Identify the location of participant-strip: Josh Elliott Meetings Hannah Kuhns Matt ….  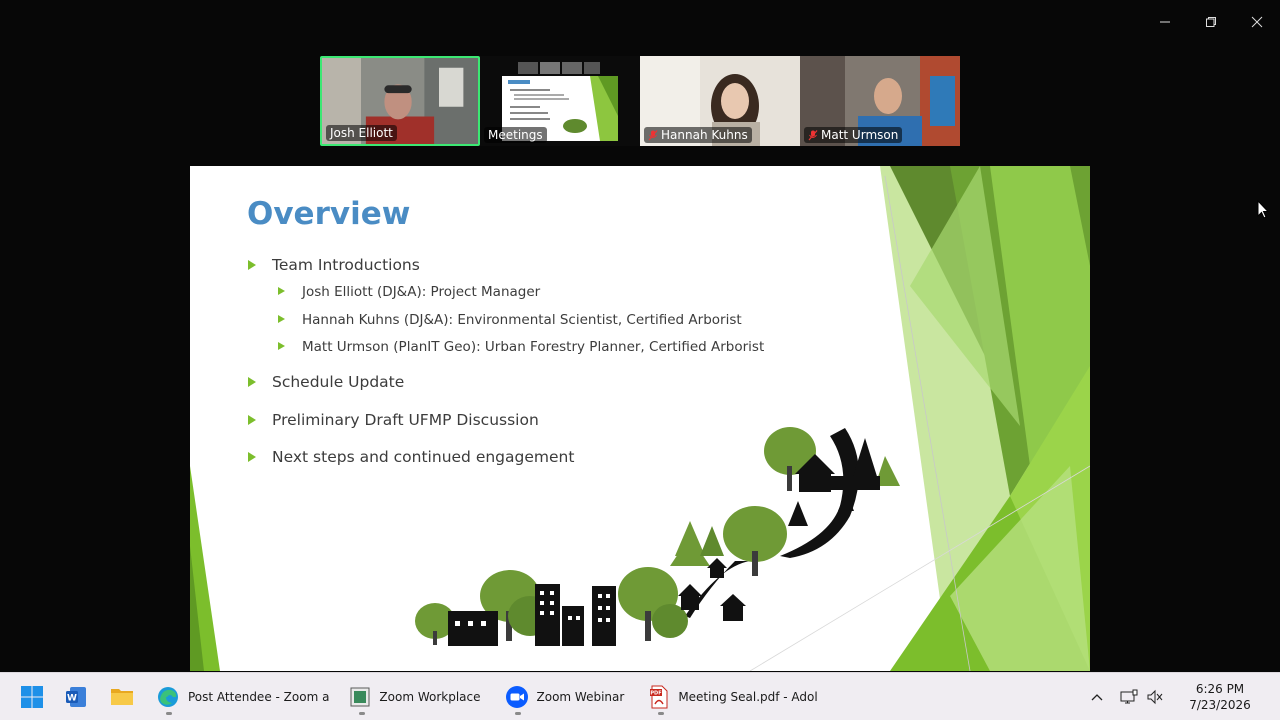
(640, 101).